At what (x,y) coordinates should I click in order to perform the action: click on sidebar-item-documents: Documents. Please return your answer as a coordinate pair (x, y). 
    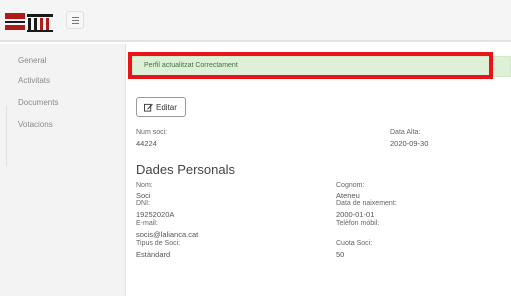
    Looking at the image, I should click on (38, 102).